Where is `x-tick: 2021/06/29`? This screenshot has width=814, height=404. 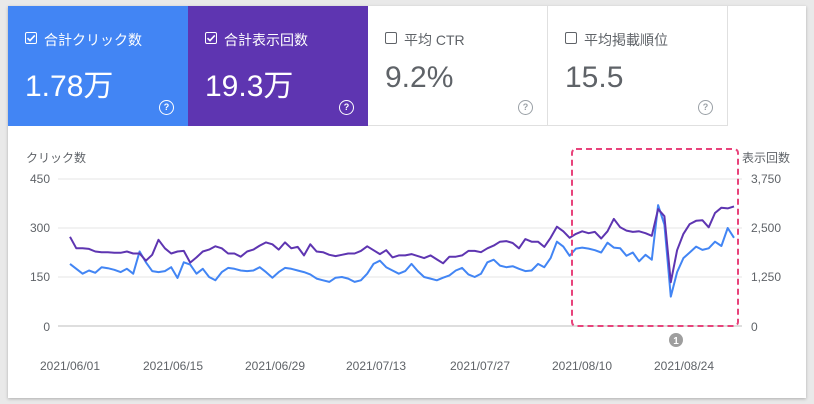 x-tick: 2021/06/29 is located at coordinates (275, 366).